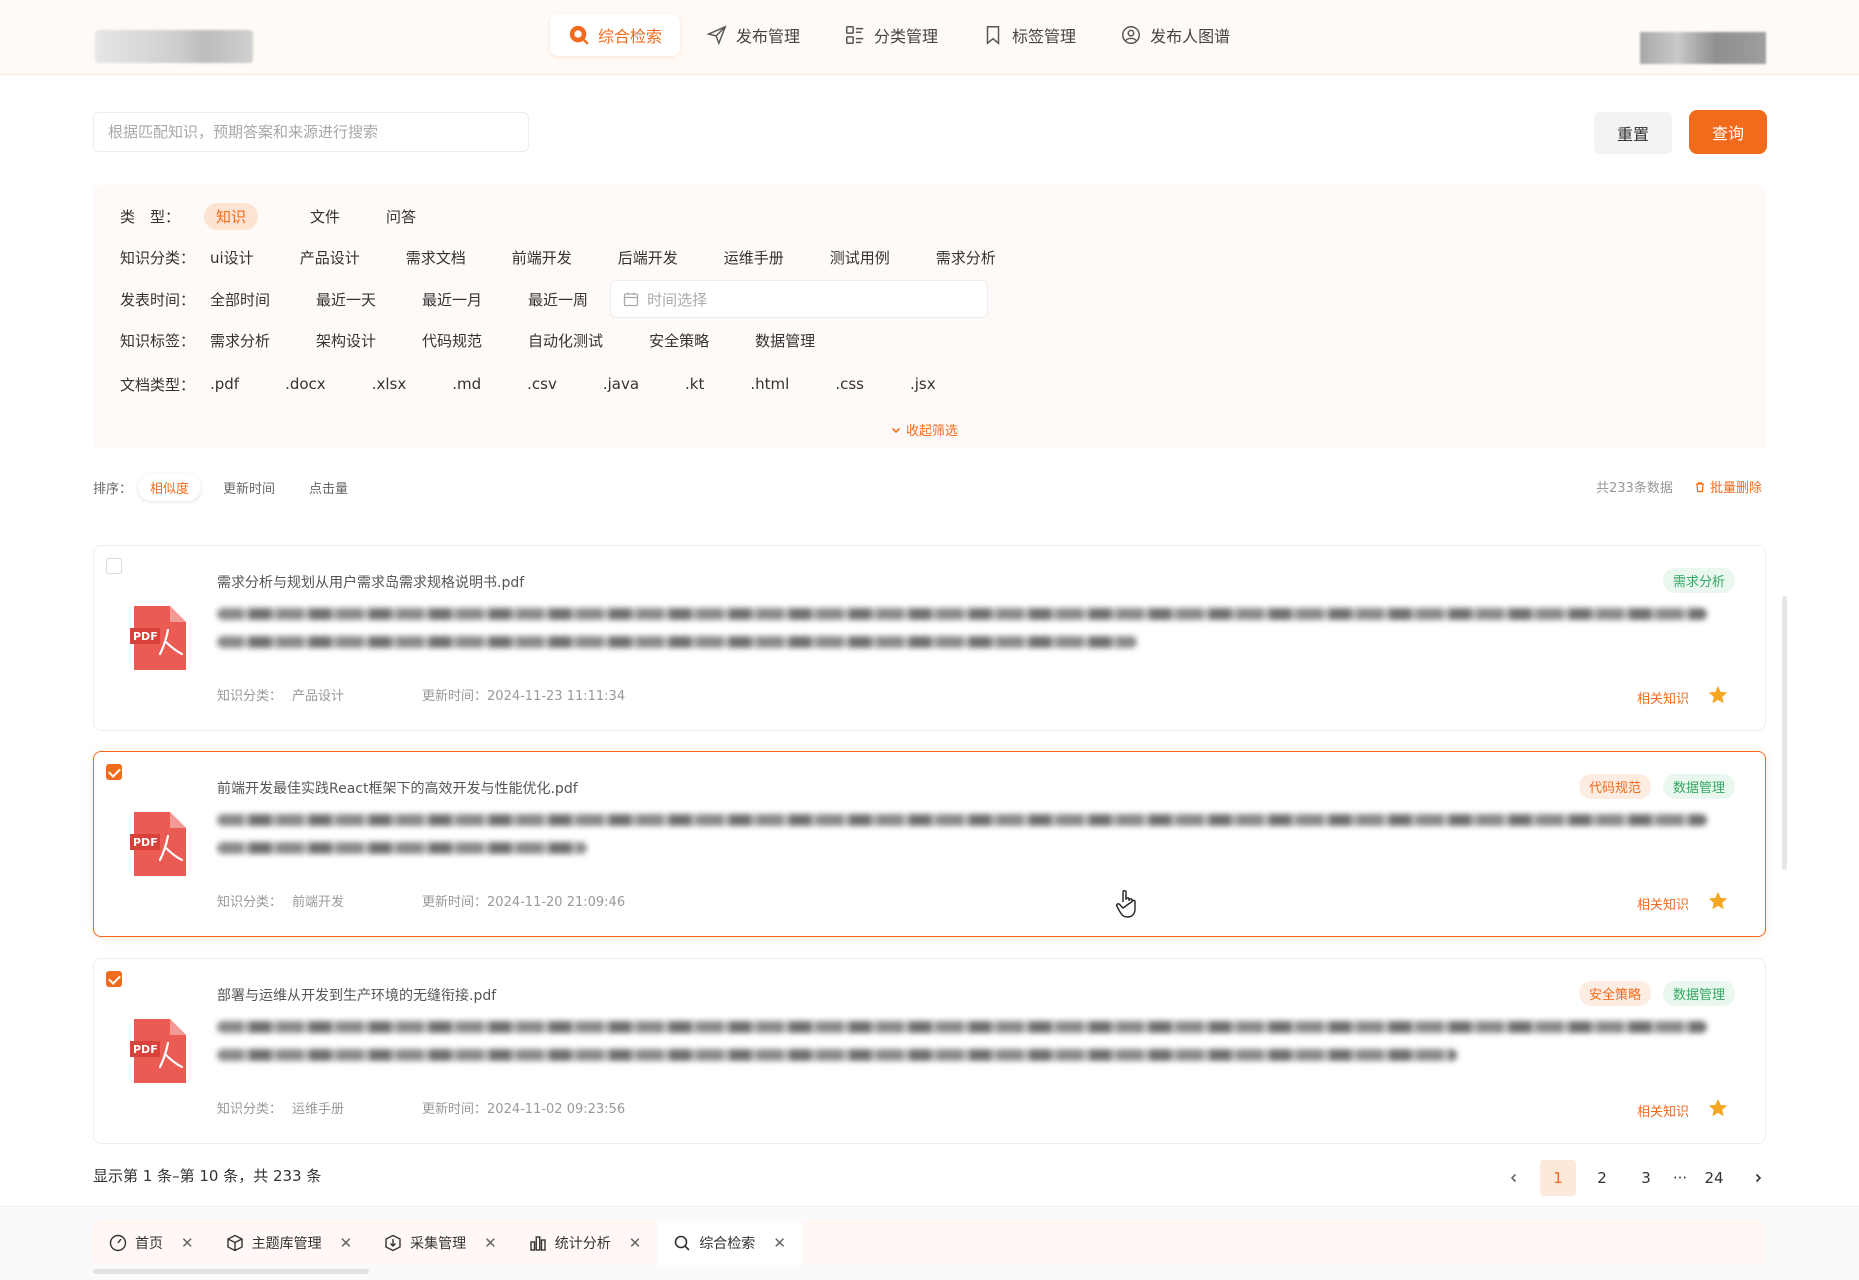 This screenshot has height=1280, width=1859. What do you see at coordinates (113, 489) in the screenshot?
I see `sort-label: 排序：` at bounding box center [113, 489].